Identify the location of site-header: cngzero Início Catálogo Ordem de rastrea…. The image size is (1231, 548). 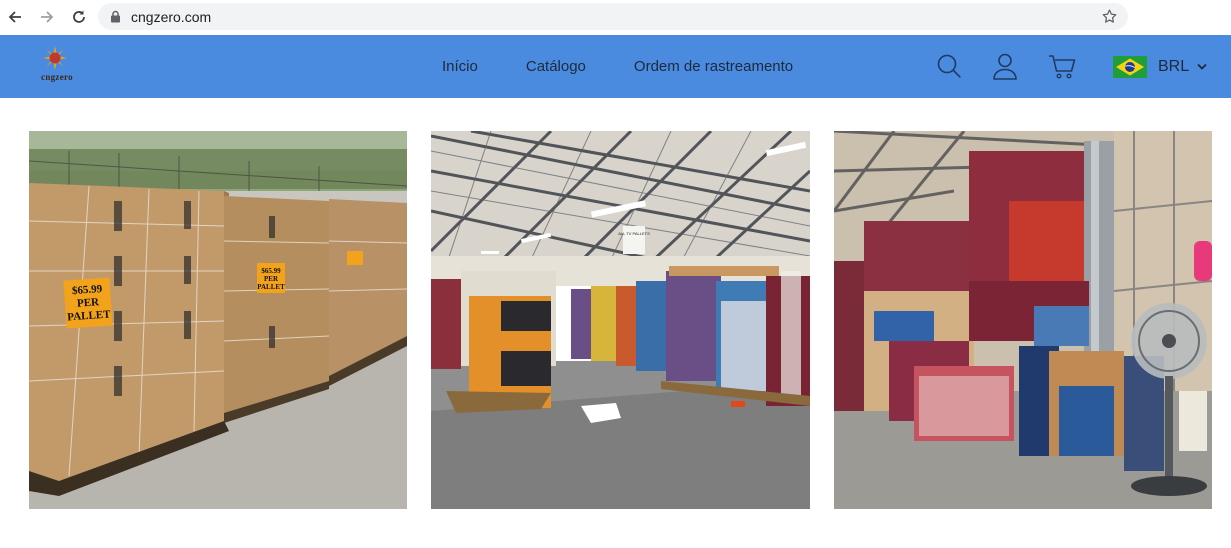
(615, 66).